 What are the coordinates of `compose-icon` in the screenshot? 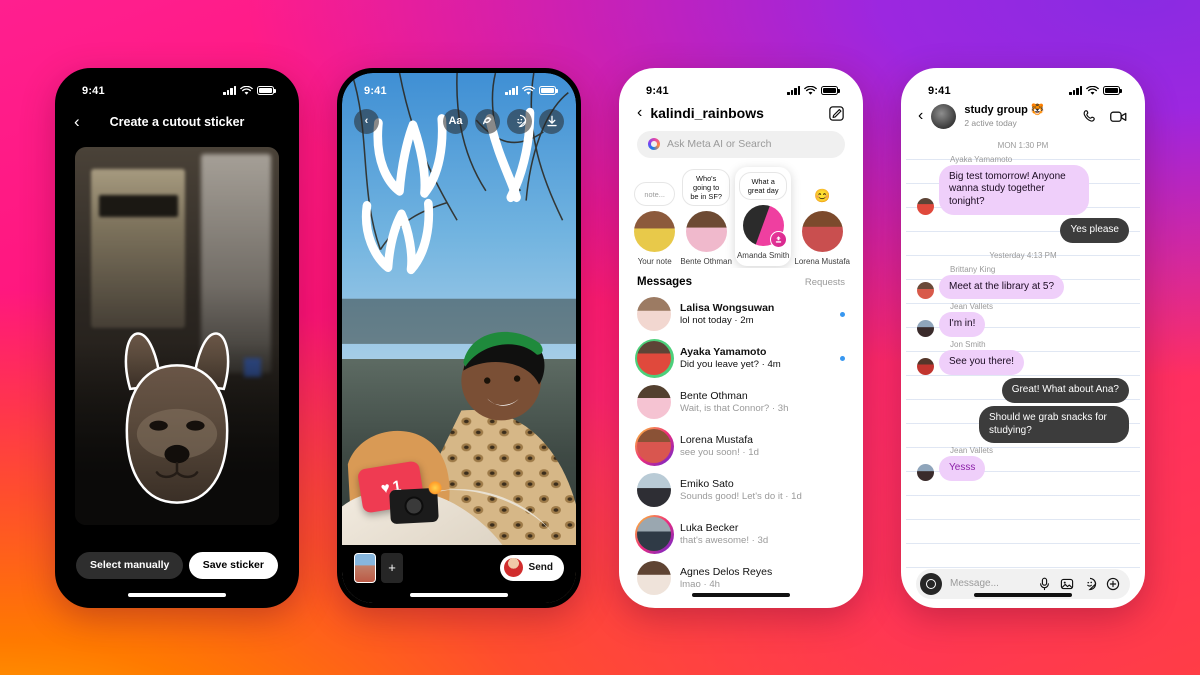 It's located at (836, 113).